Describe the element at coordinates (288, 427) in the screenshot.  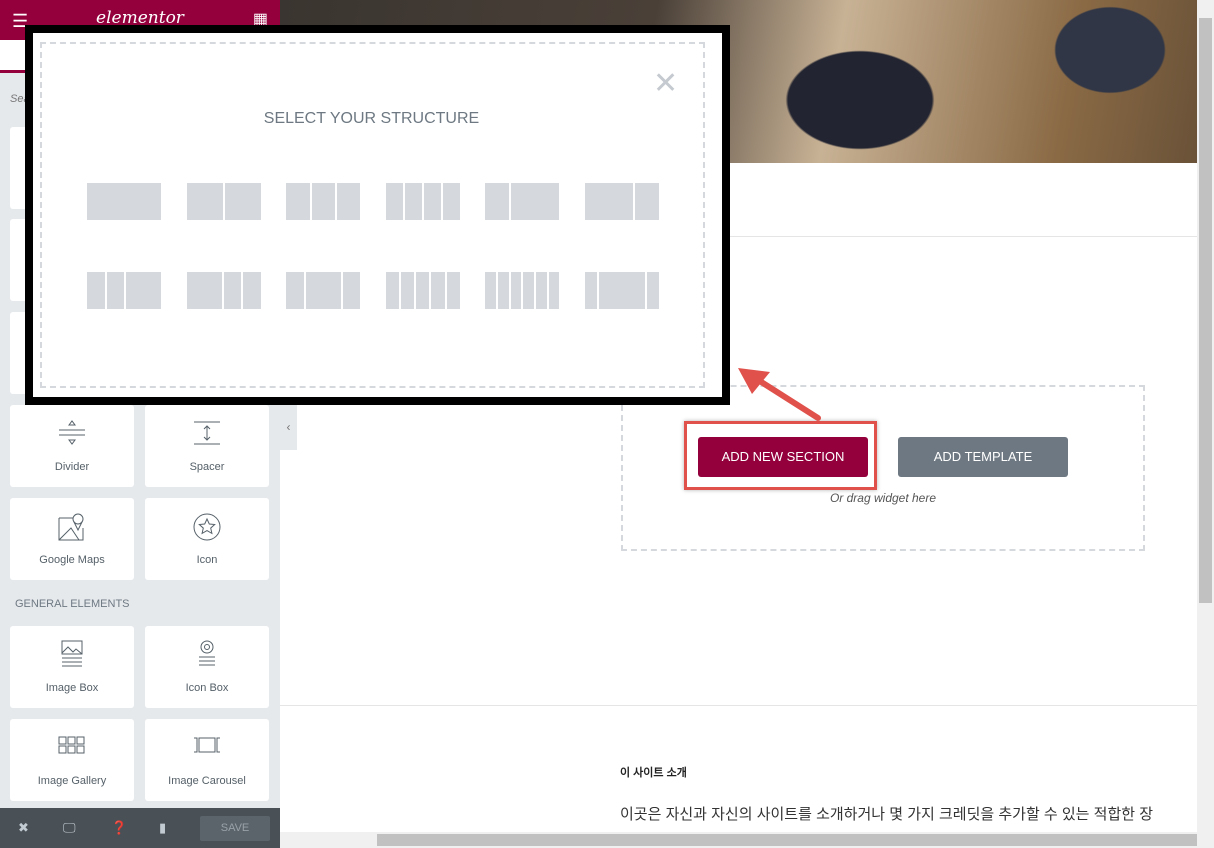
I see `collapse-panel-toggle: ‹` at that location.